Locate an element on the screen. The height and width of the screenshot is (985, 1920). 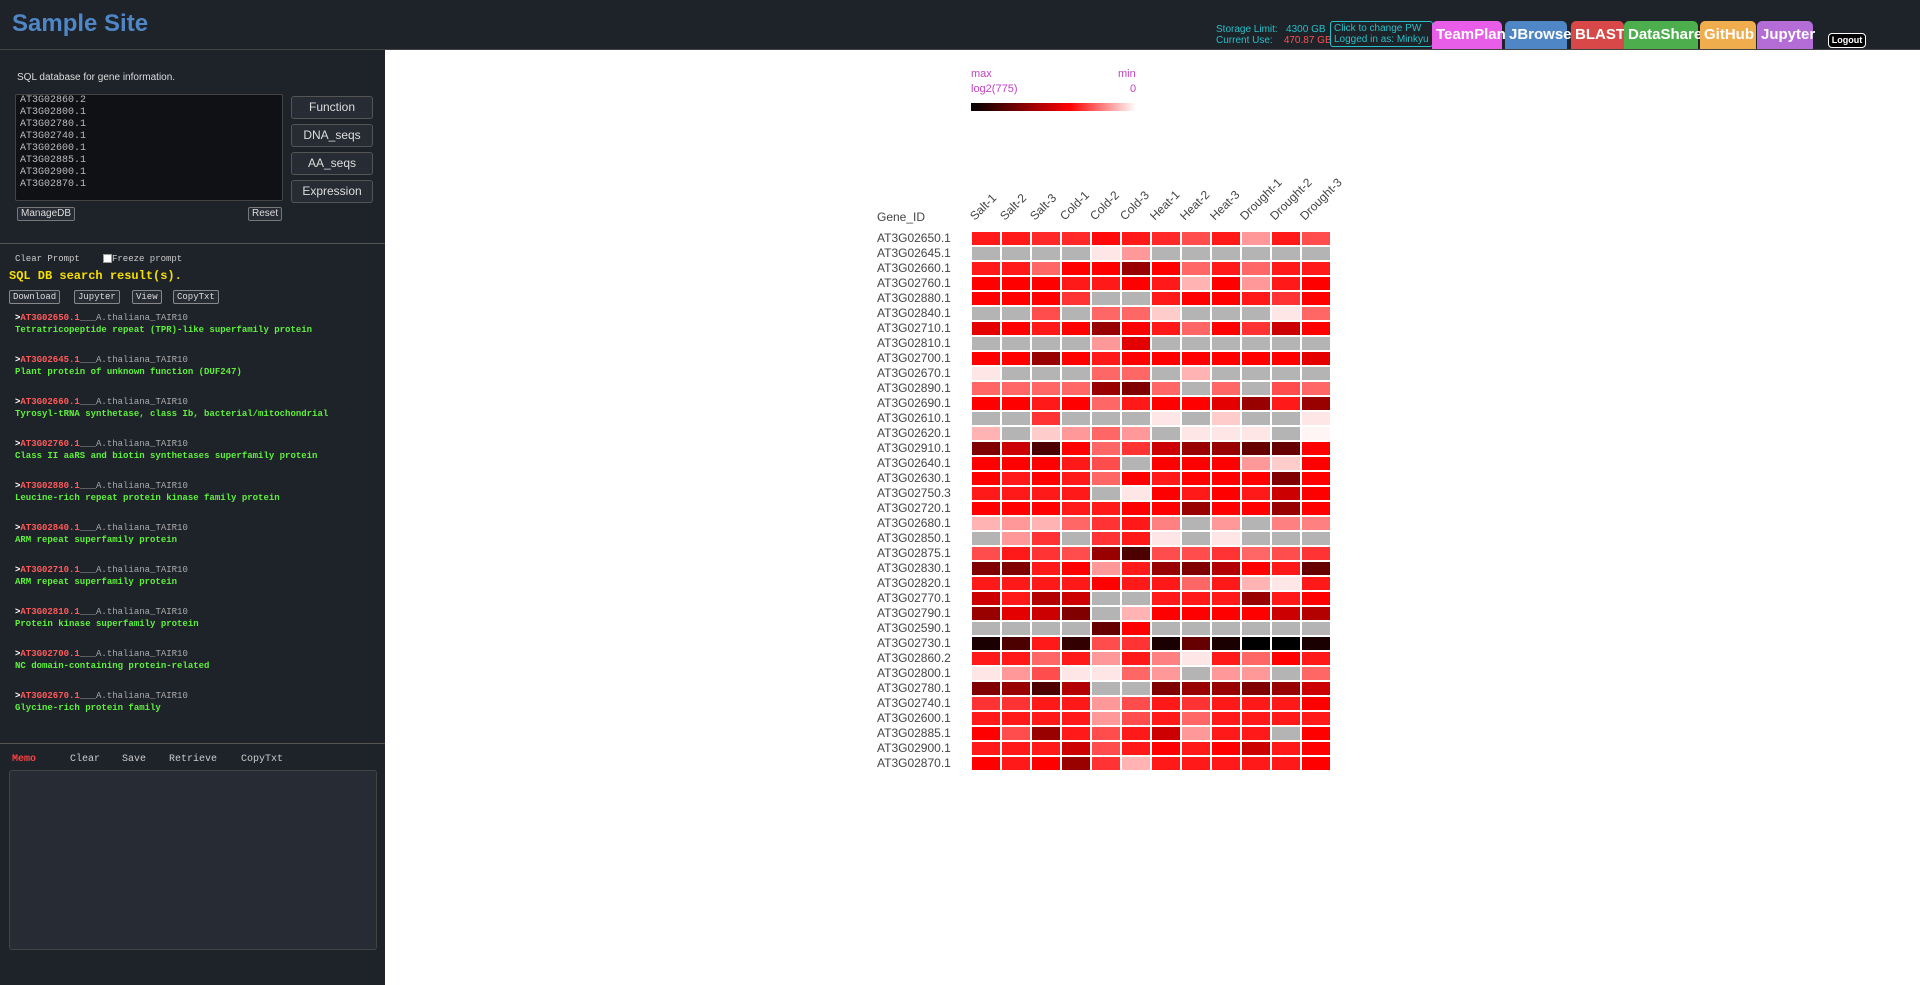
nav-datashare-button: DataShare is located at coordinates (1663, 35).